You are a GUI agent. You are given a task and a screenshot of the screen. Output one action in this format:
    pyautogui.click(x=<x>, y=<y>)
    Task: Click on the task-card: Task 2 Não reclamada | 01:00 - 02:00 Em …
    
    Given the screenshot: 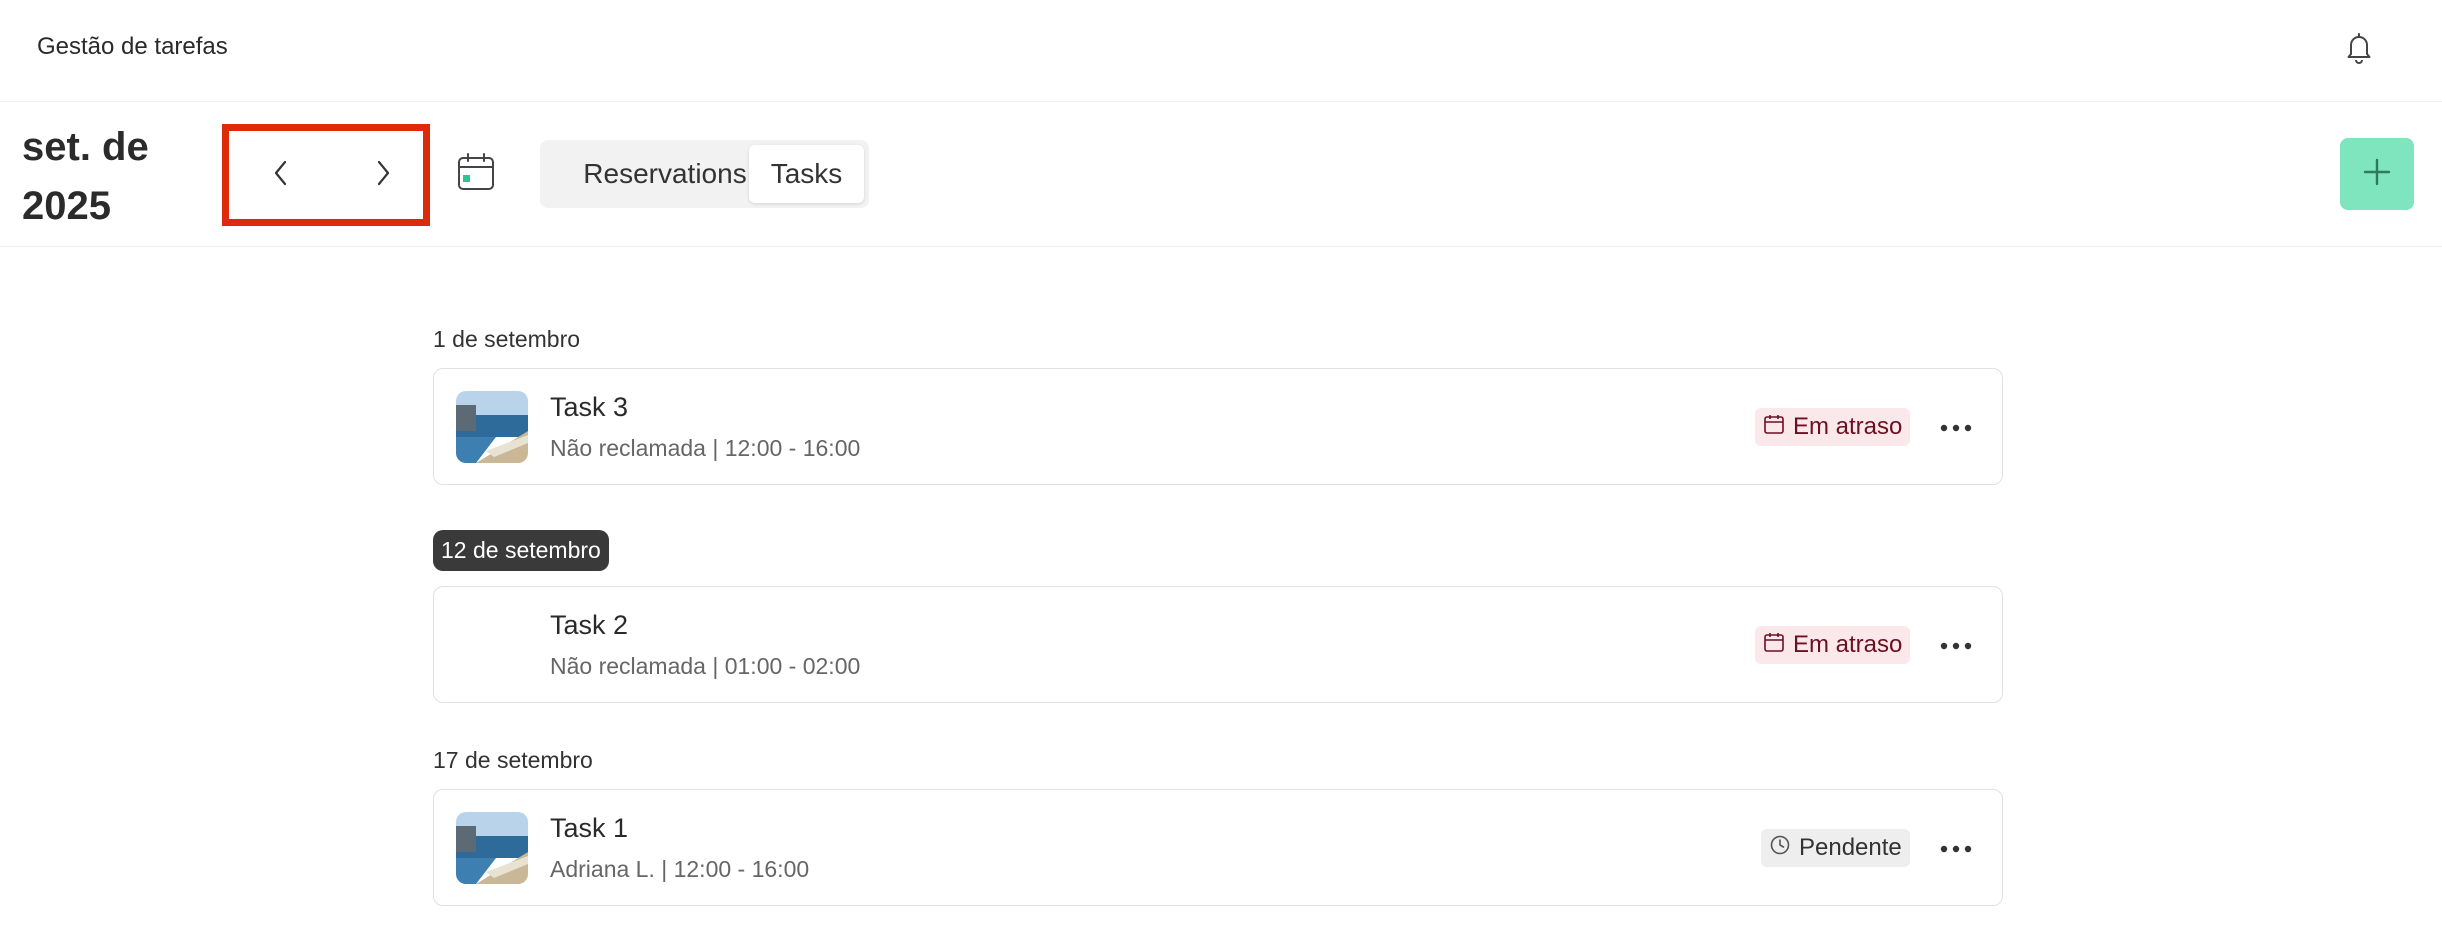 What is the action you would take?
    pyautogui.click(x=1218, y=644)
    